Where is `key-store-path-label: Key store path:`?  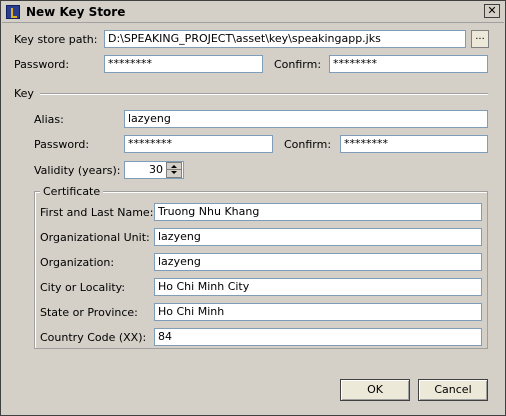 key-store-path-label: Key store path: is located at coordinates (56, 39).